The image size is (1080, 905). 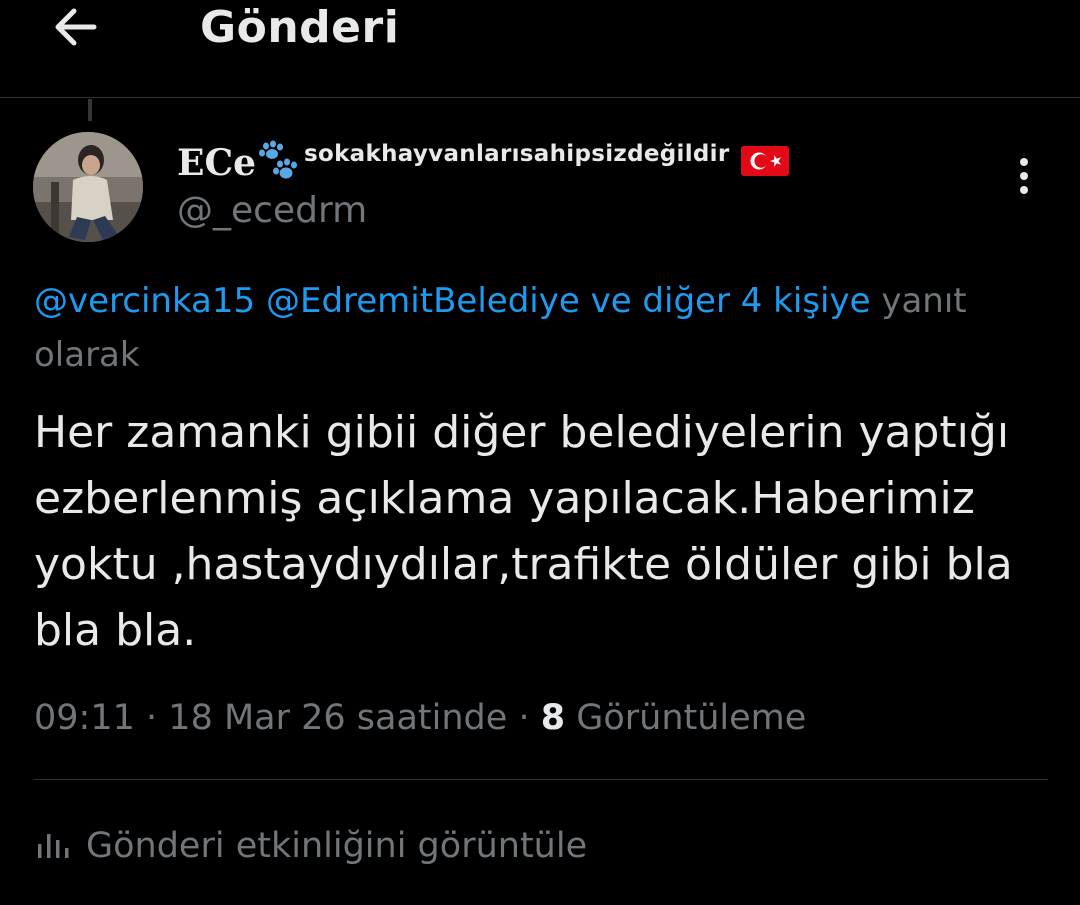 What do you see at coordinates (53, 846) in the screenshot?
I see `analytics-bars-icon` at bounding box center [53, 846].